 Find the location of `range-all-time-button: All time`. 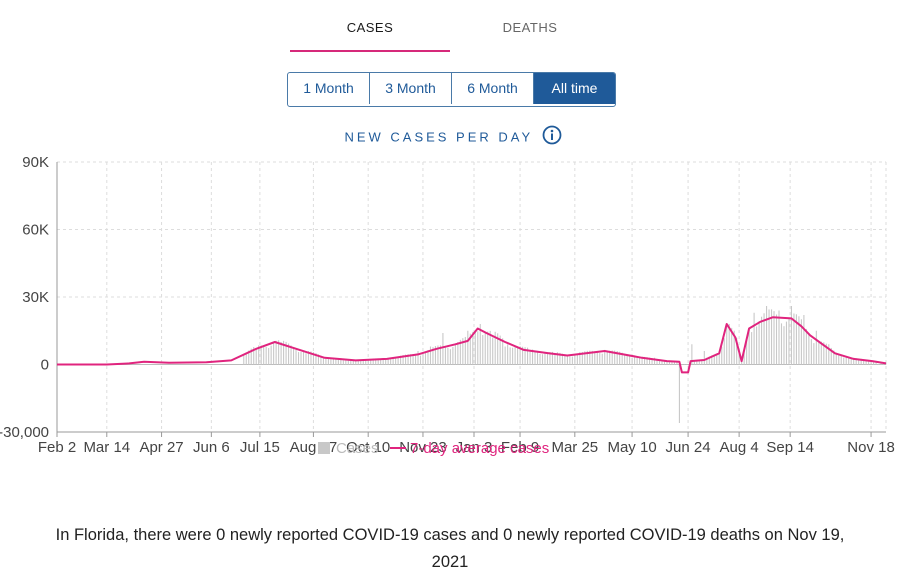

range-all-time-button: All time is located at coordinates (574, 88).